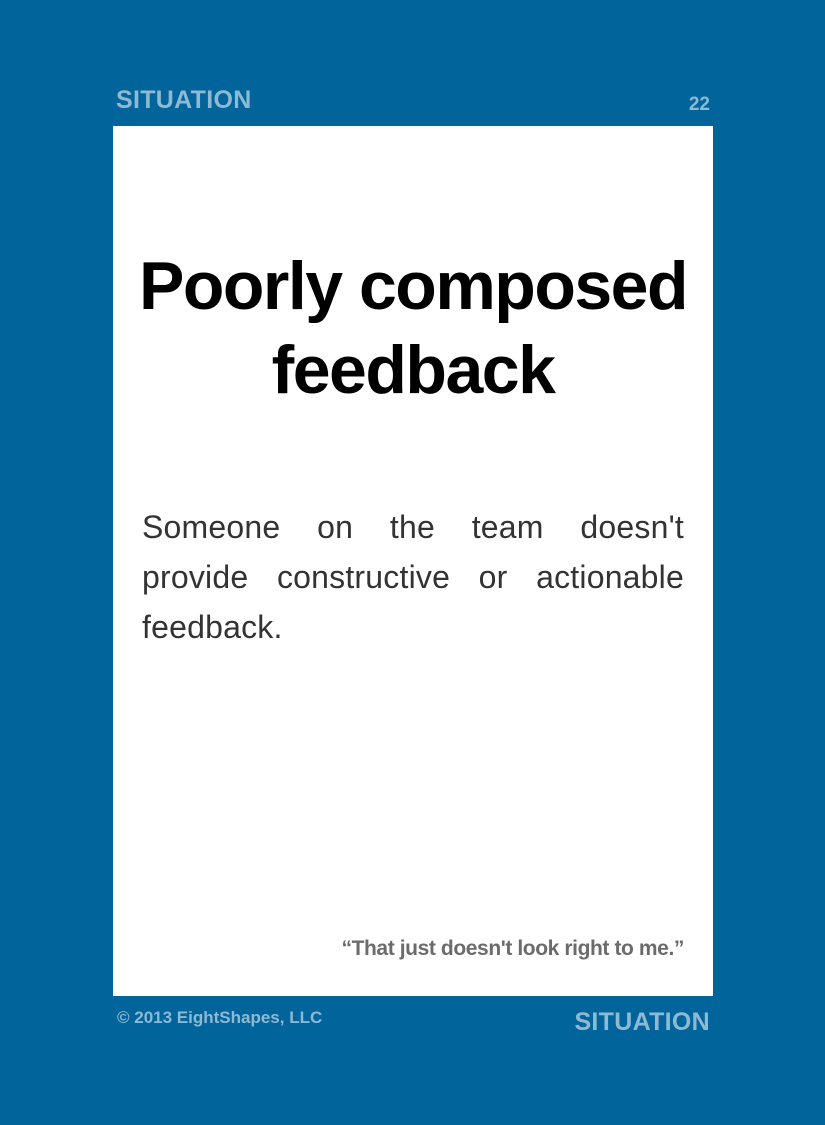 The image size is (825, 1125). What do you see at coordinates (413, 328) in the screenshot?
I see `card-title: Poorly composed feedback` at bounding box center [413, 328].